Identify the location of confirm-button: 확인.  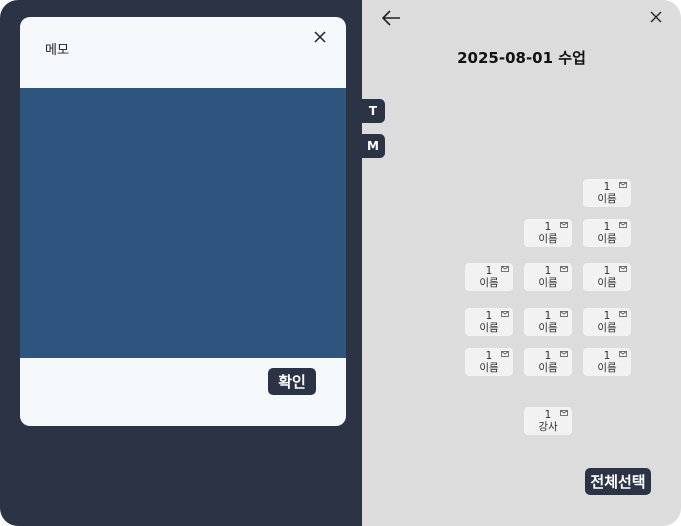
(292, 381).